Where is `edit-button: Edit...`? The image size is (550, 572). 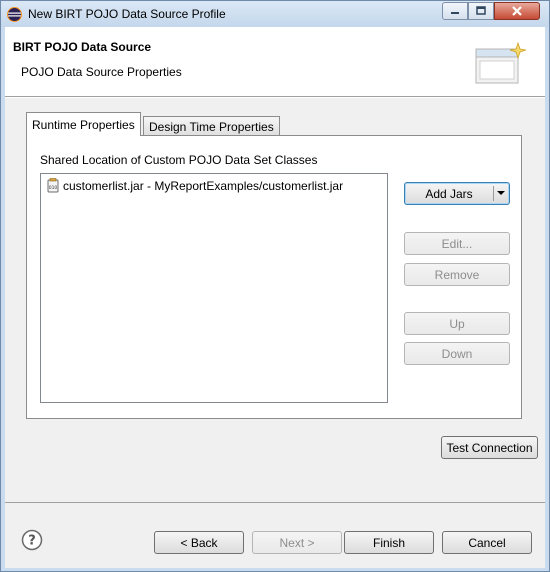
edit-button: Edit... is located at coordinates (457, 243).